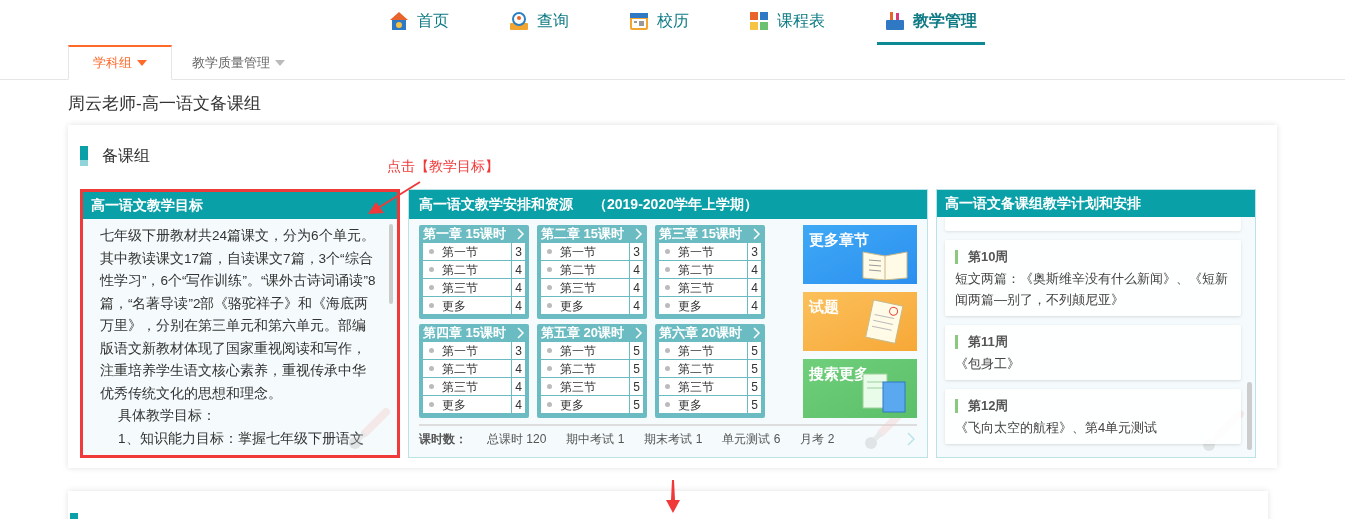 This screenshot has width=1345, height=519. Describe the element at coordinates (658, 22) in the screenshot. I see `nav-tab: 校历` at that location.